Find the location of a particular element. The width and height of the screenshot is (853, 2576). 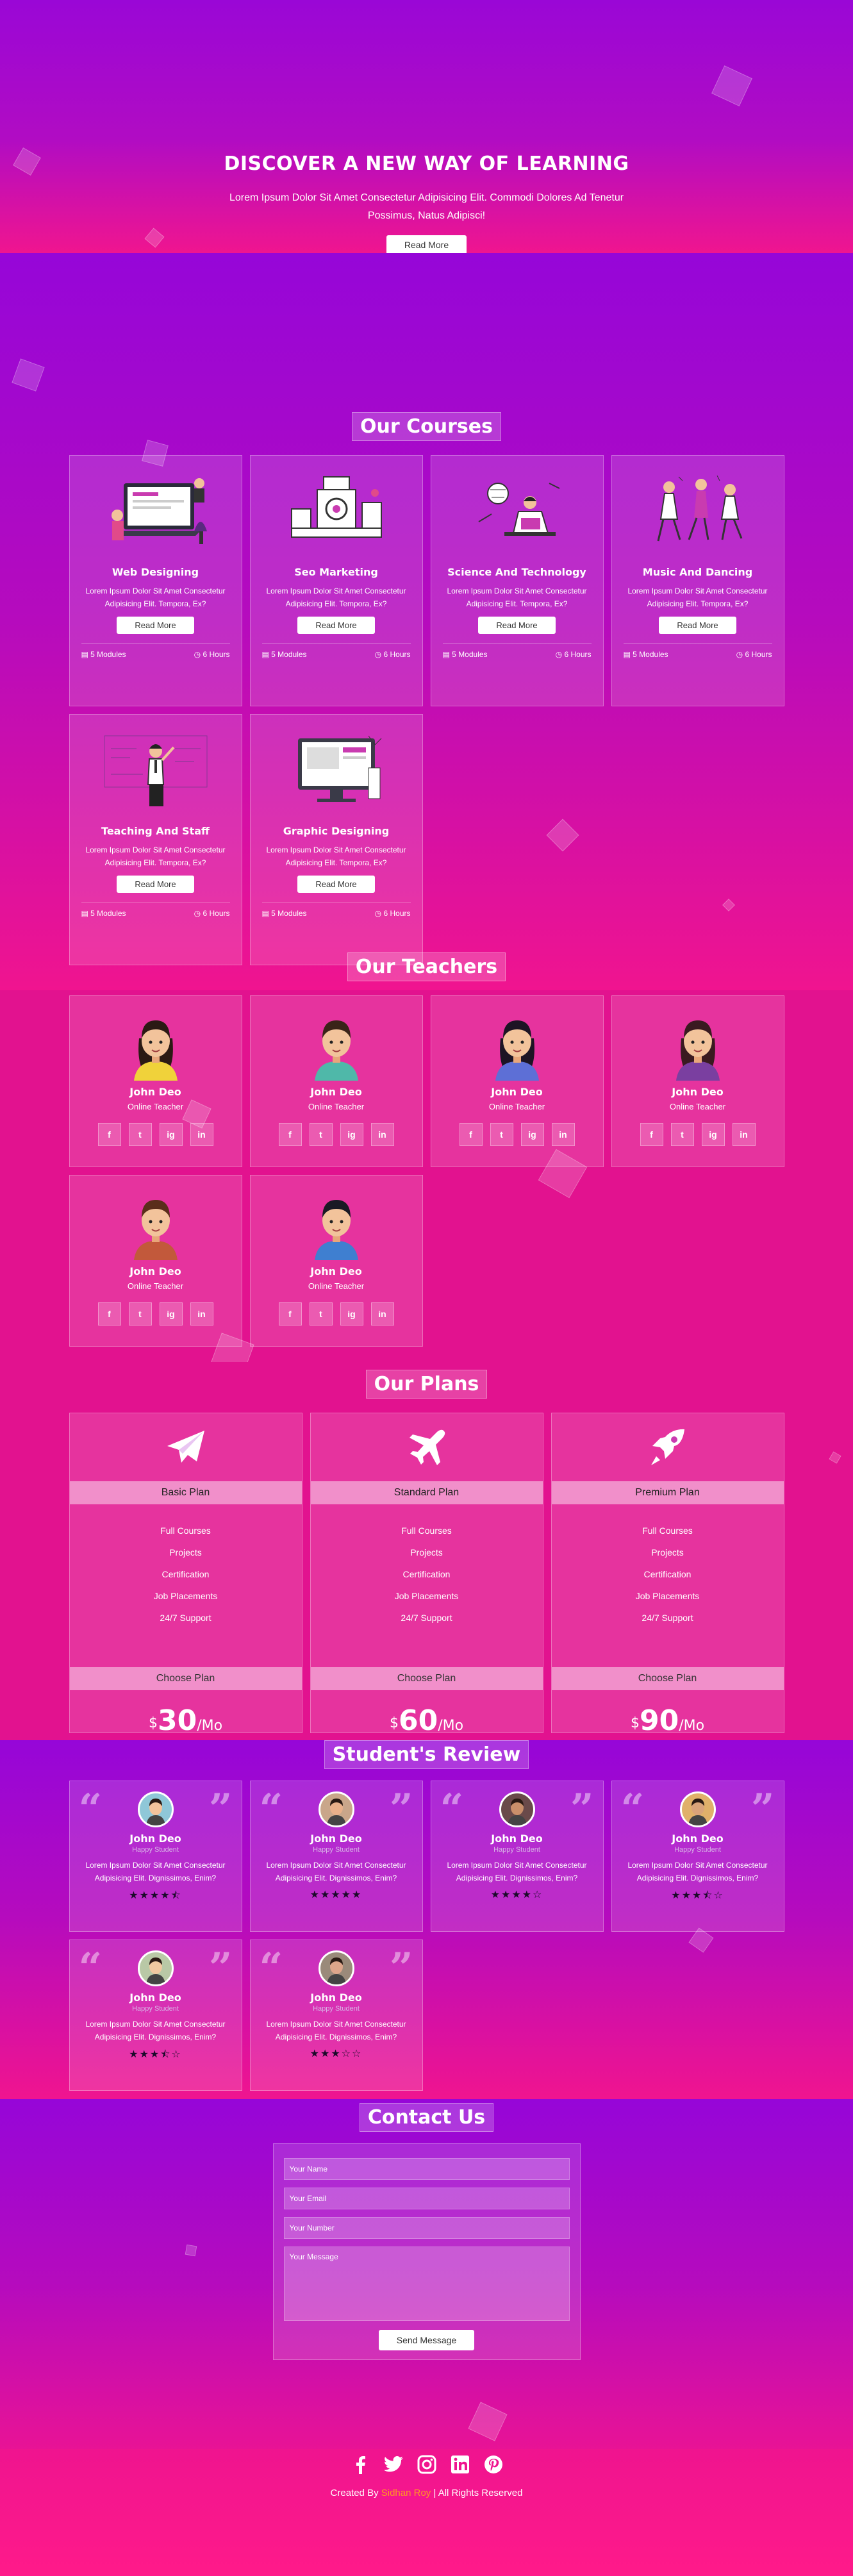

star-rating: ★★★★☆ is located at coordinates (516, 1894).